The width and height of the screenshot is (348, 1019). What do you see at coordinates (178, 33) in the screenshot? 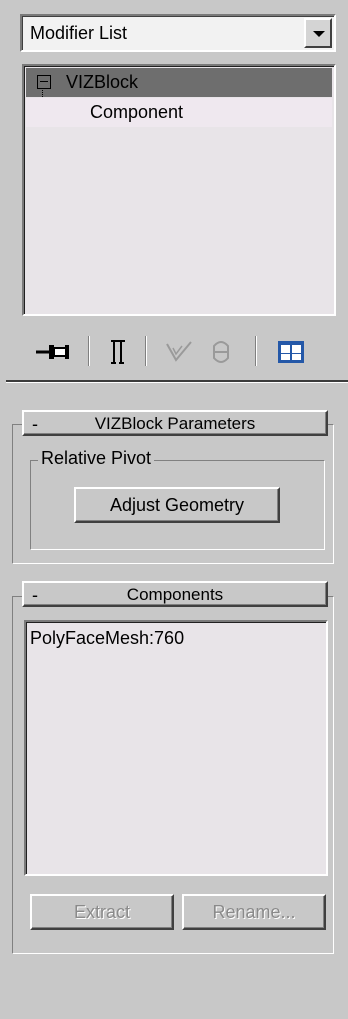
I see `modifier-list-dropdown: Modifier List` at bounding box center [178, 33].